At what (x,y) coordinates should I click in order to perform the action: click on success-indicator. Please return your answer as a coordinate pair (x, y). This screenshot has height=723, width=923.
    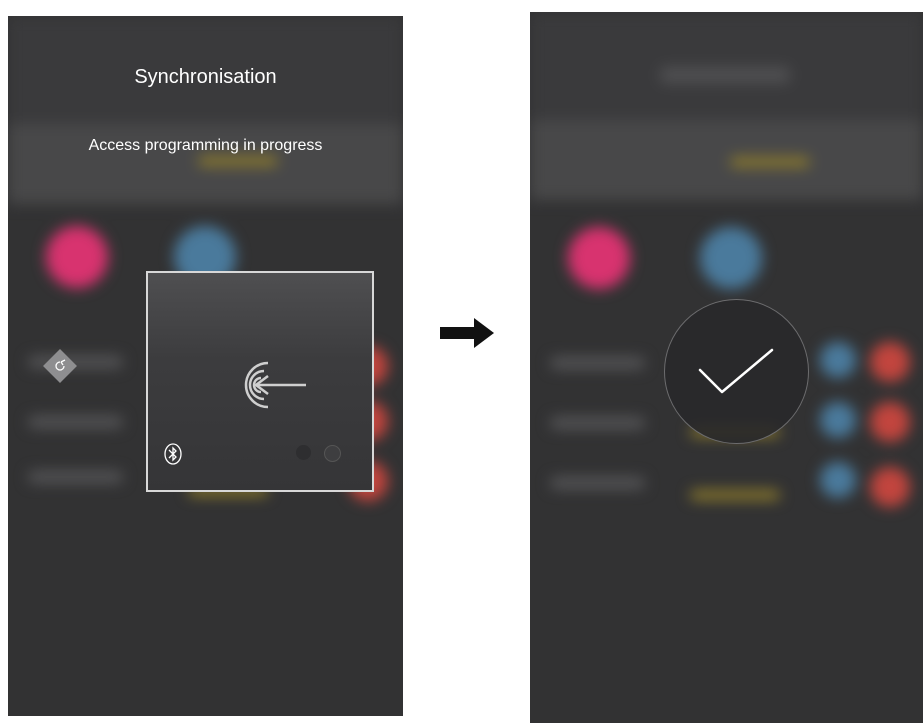
    Looking at the image, I should click on (736, 371).